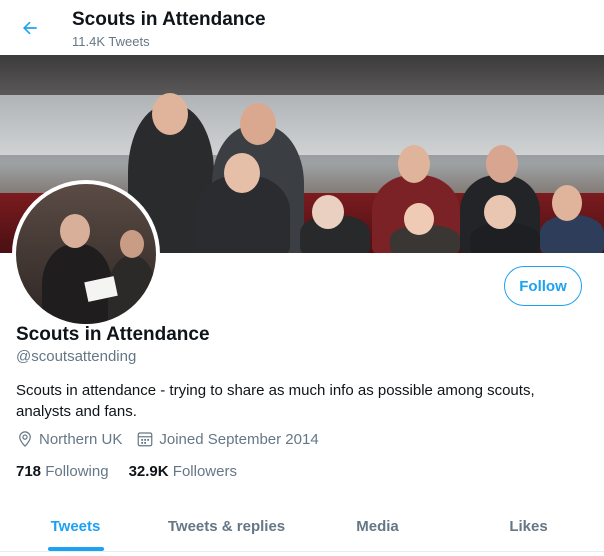 Image resolution: width=604 pixels, height=556 pixels. Describe the element at coordinates (226, 526) in the screenshot. I see `tab-tweets-and-replies: Tweets & replies` at that location.